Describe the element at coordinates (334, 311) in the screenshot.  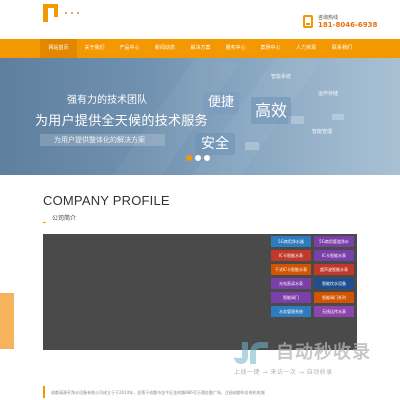
I see `product-tile: 无线远传水表` at that location.